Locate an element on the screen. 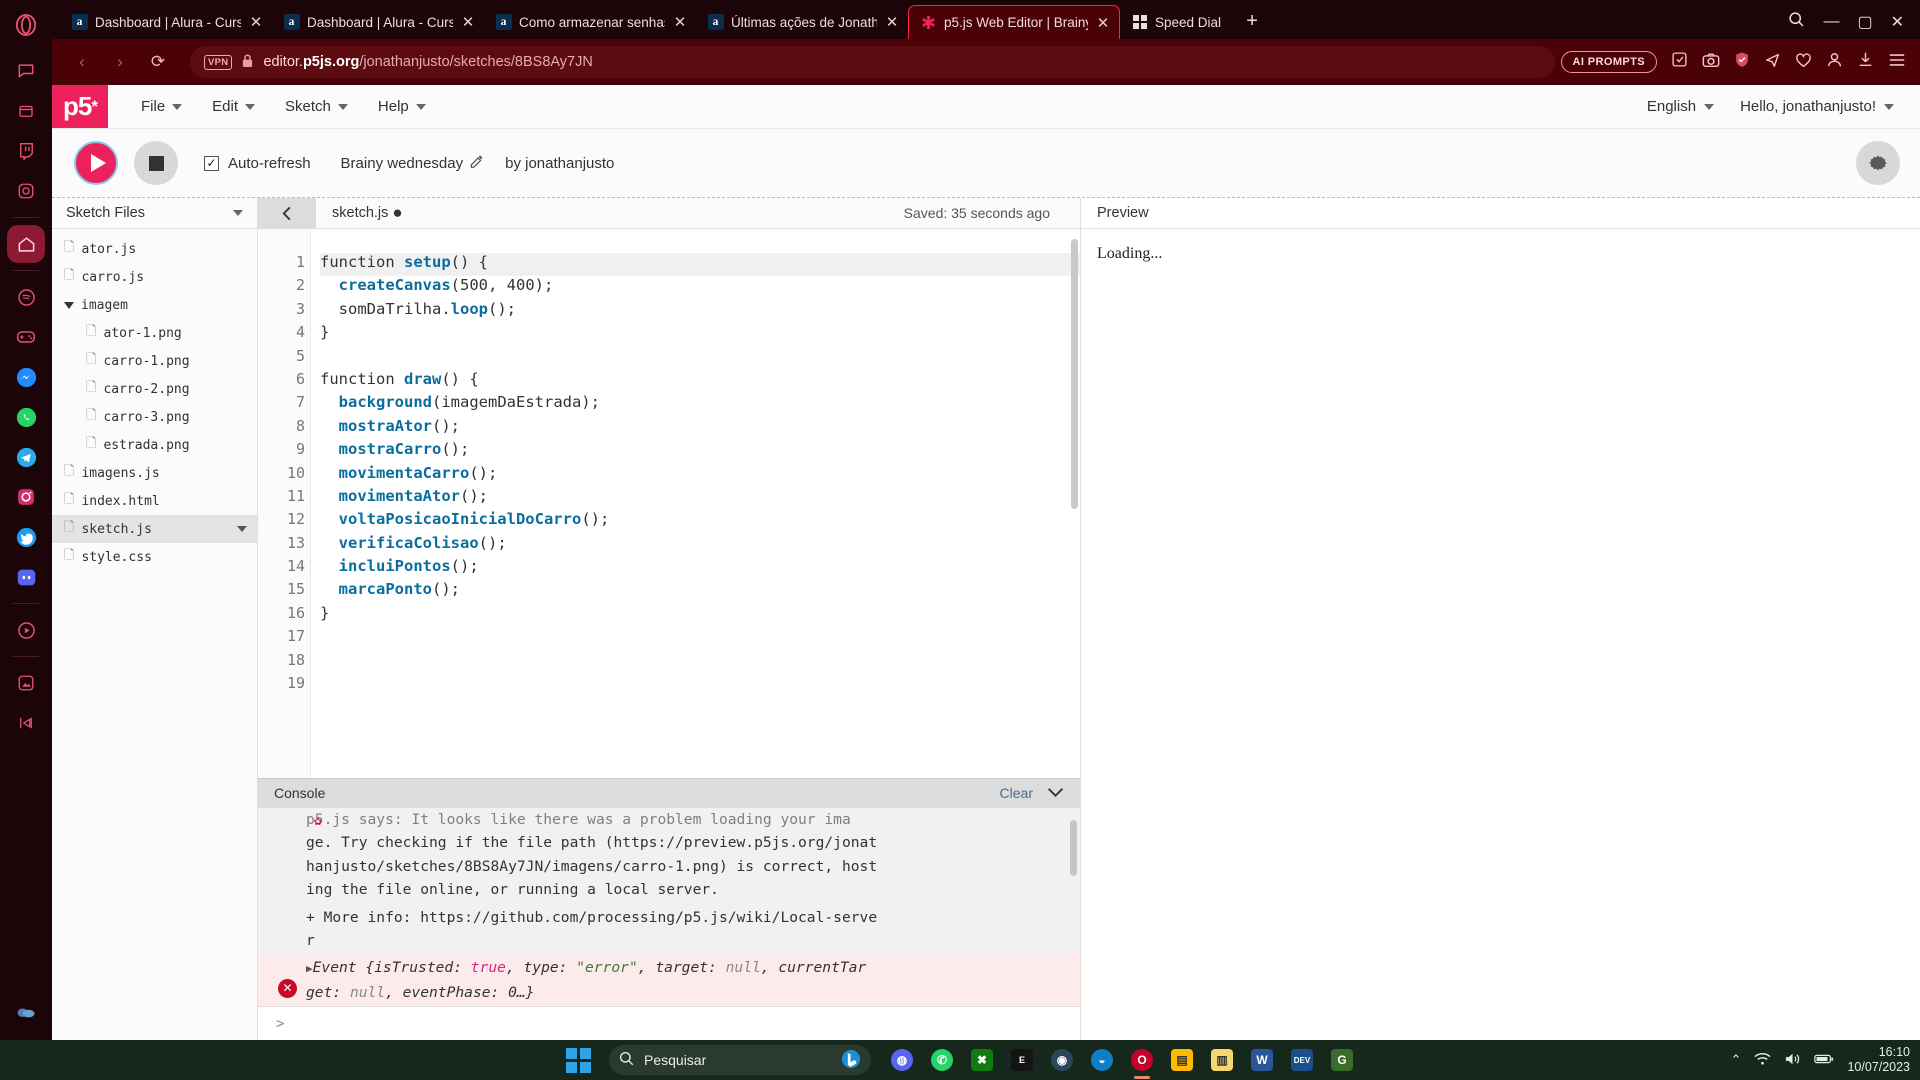  downloads-icon is located at coordinates (1865, 62).